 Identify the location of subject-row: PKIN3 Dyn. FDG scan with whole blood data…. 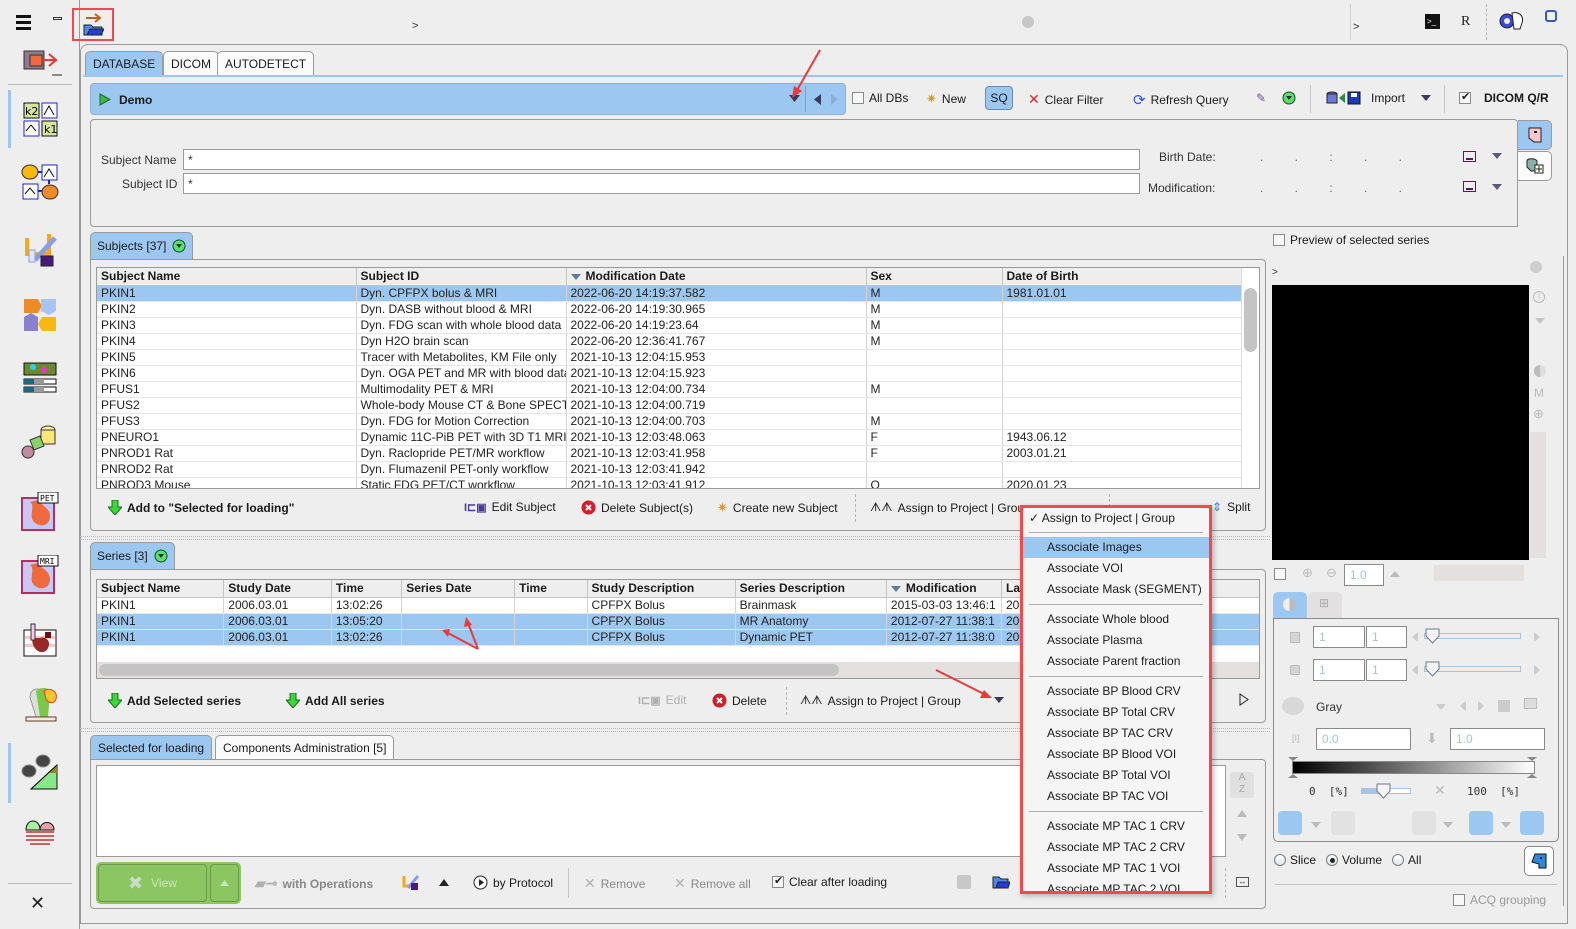
(670, 325).